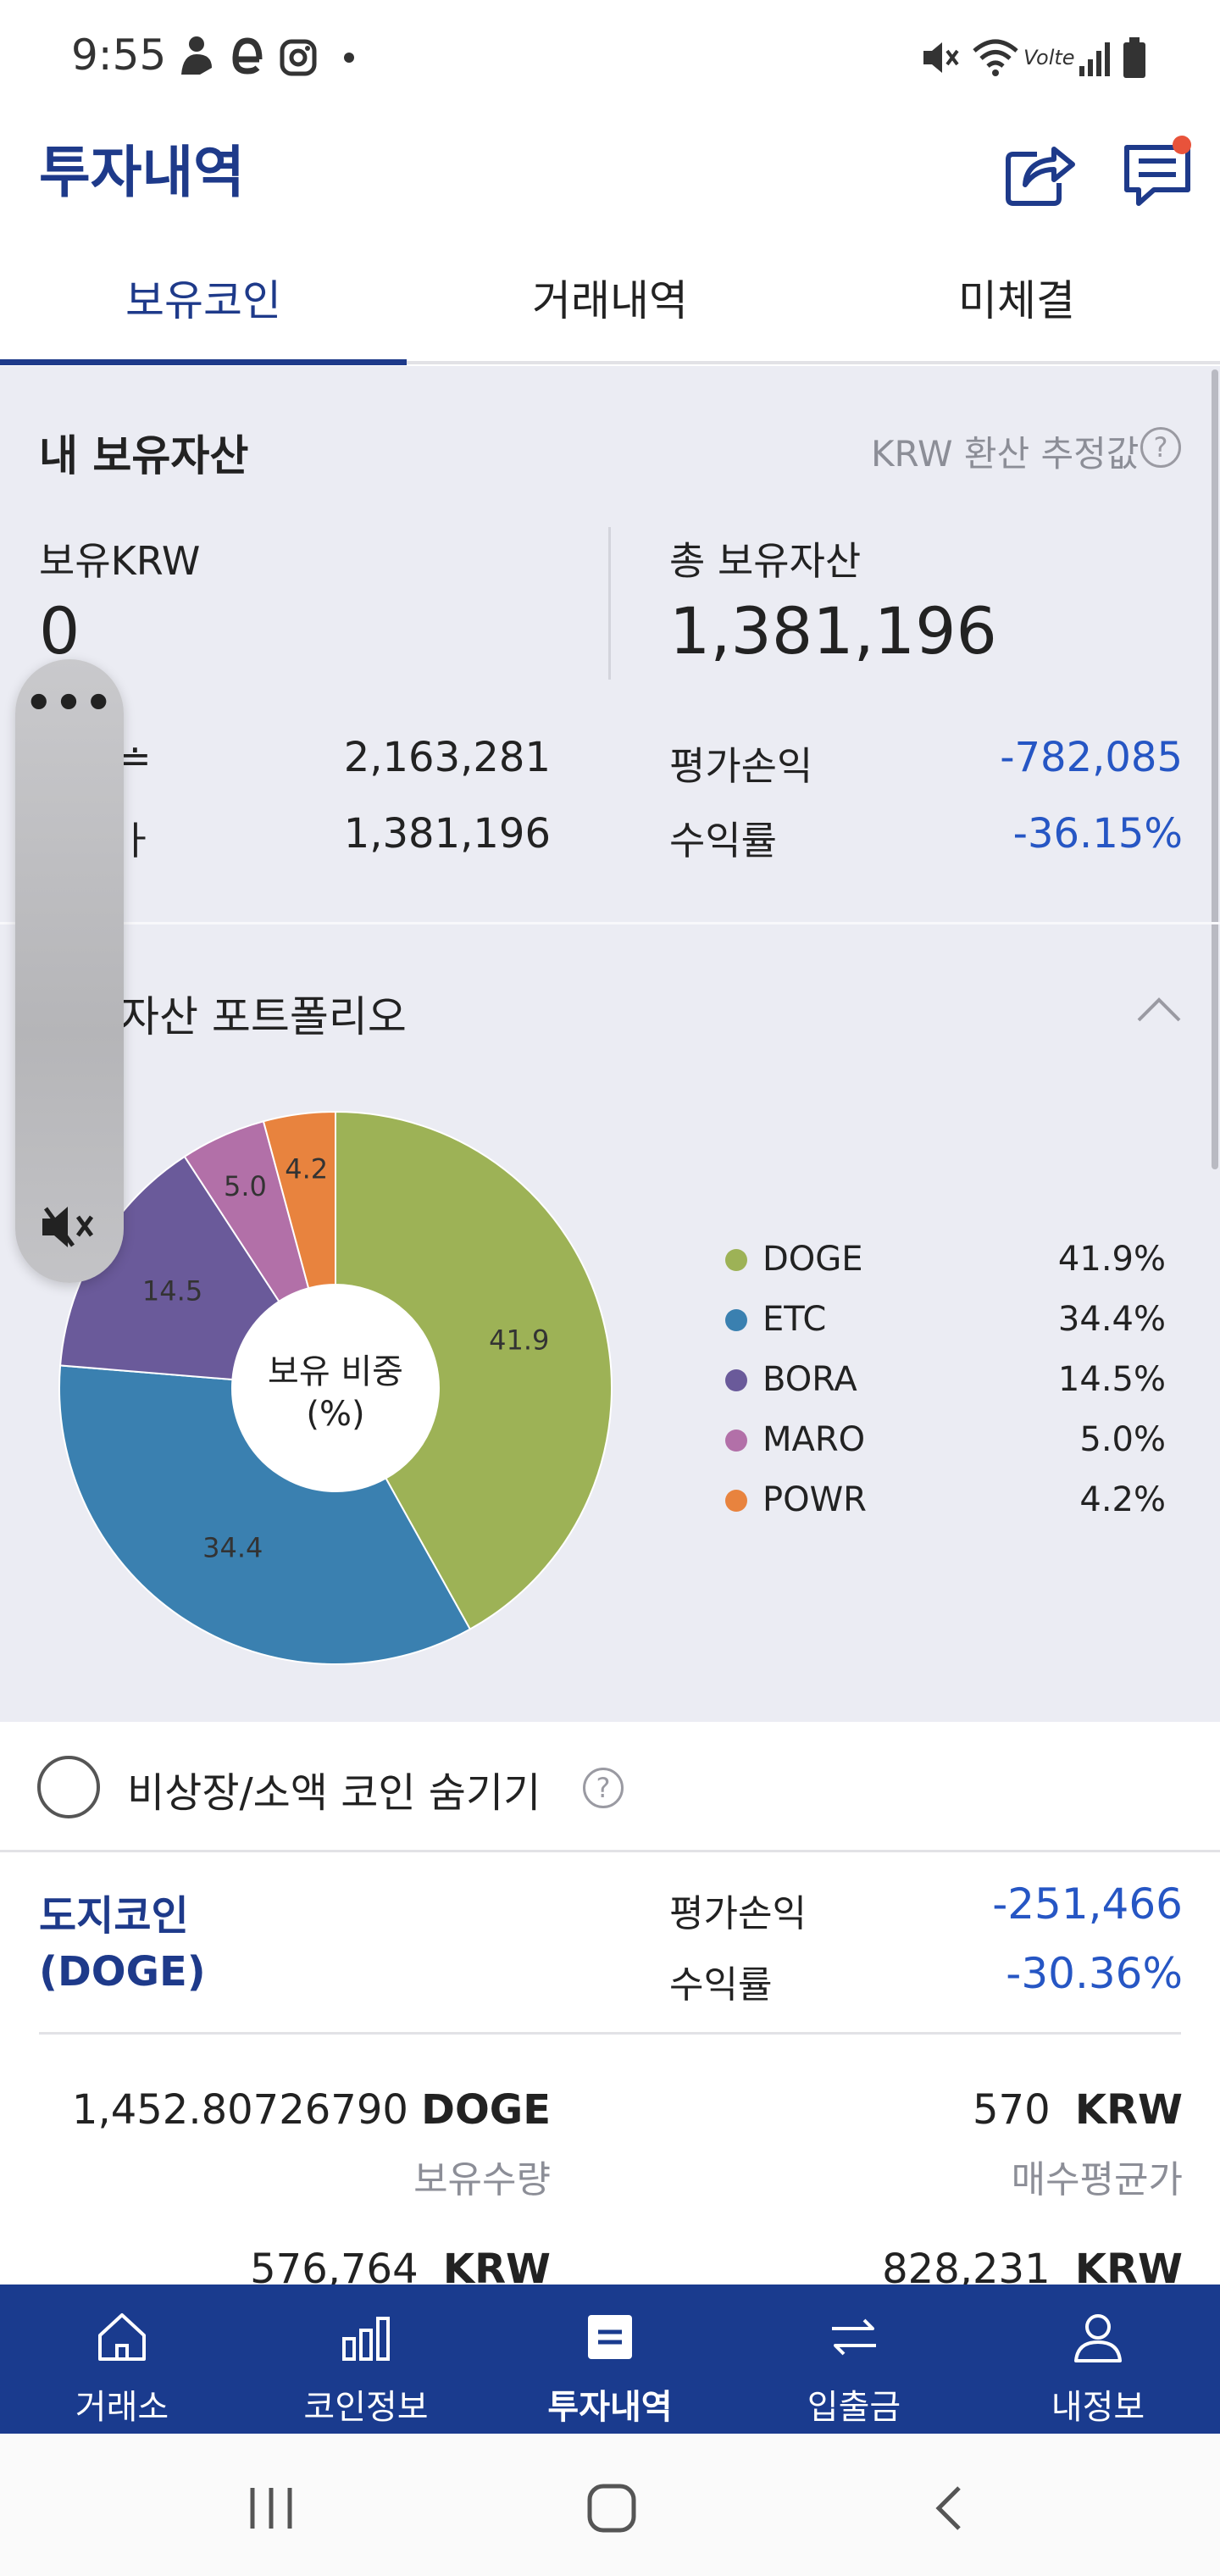 The image size is (1220, 2576). I want to click on instagram-icon, so click(298, 57).